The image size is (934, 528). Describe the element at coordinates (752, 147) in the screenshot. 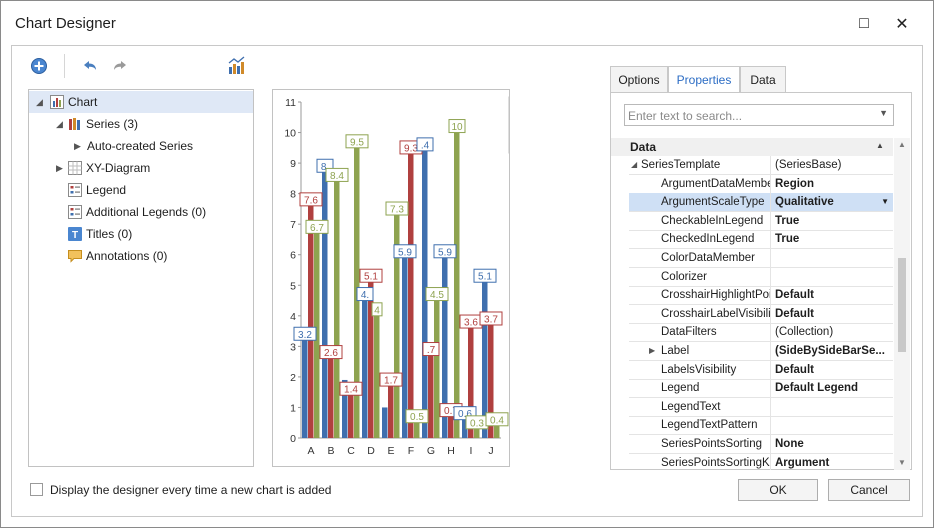

I see `category-data: Data ▲` at that location.